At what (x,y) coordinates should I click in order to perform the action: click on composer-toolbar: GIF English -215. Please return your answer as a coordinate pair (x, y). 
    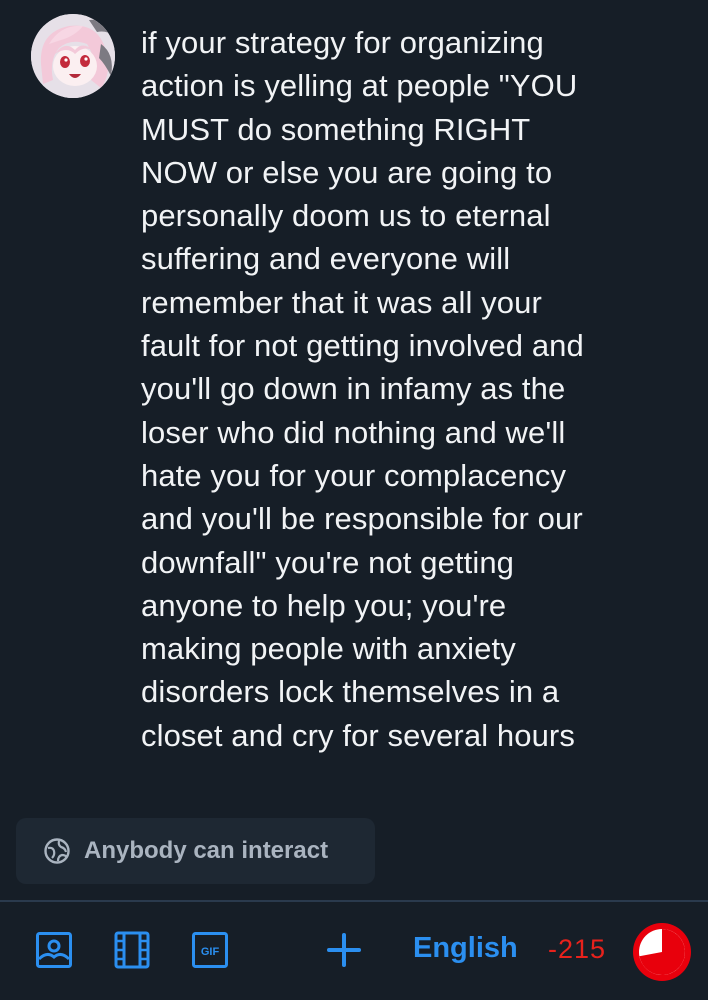
    Looking at the image, I should click on (354, 951).